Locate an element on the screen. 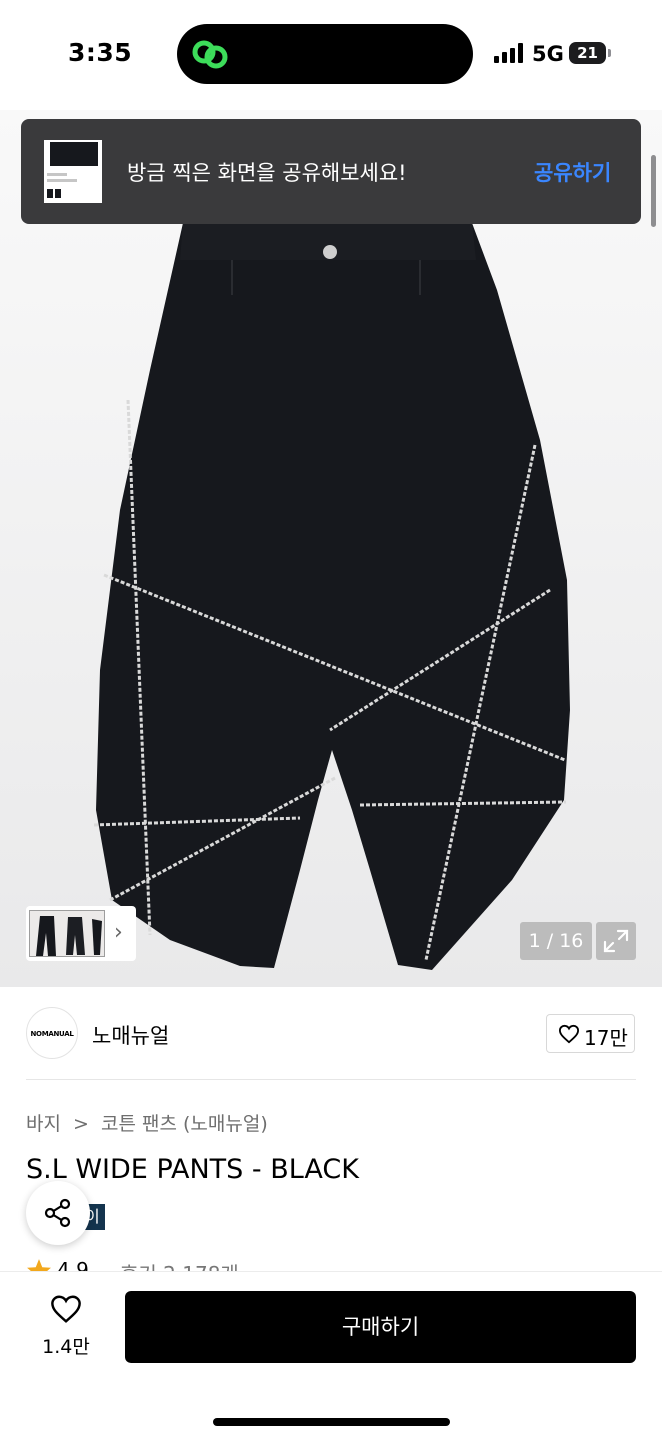 This screenshot has width=662, height=1440. buy-button: 구매하기 is located at coordinates (380, 1327).